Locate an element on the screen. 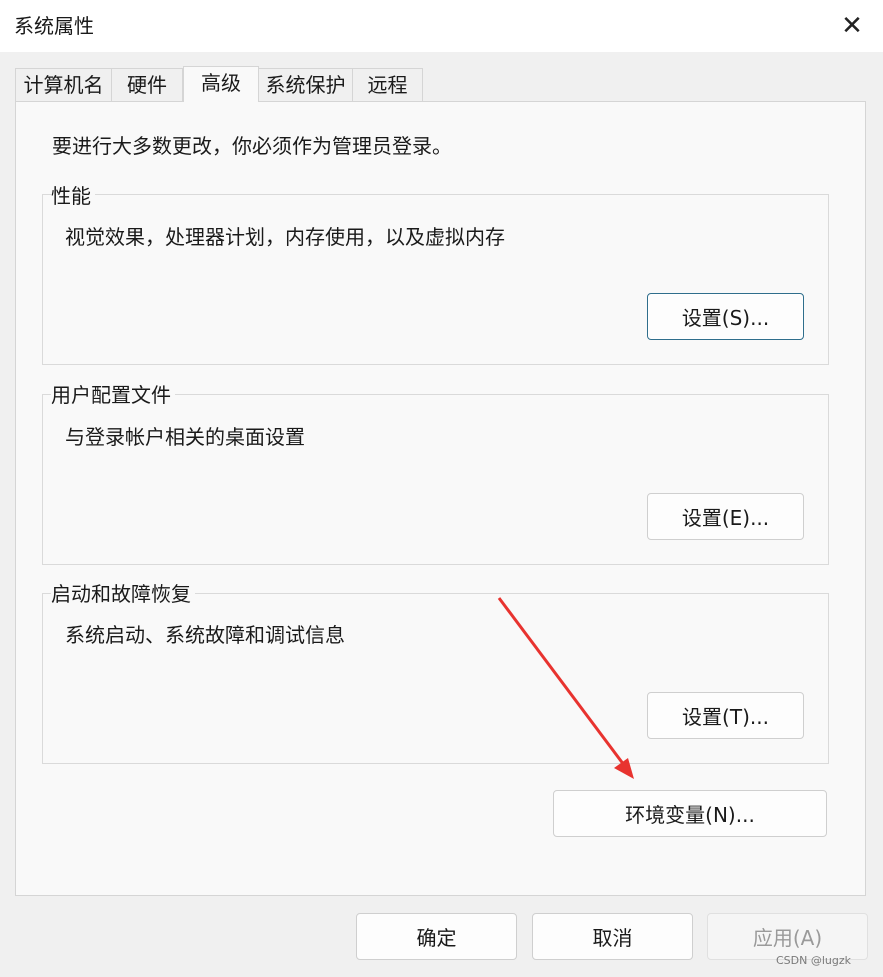 This screenshot has width=883, height=977. apply-button: 应用(A) is located at coordinates (787, 936).